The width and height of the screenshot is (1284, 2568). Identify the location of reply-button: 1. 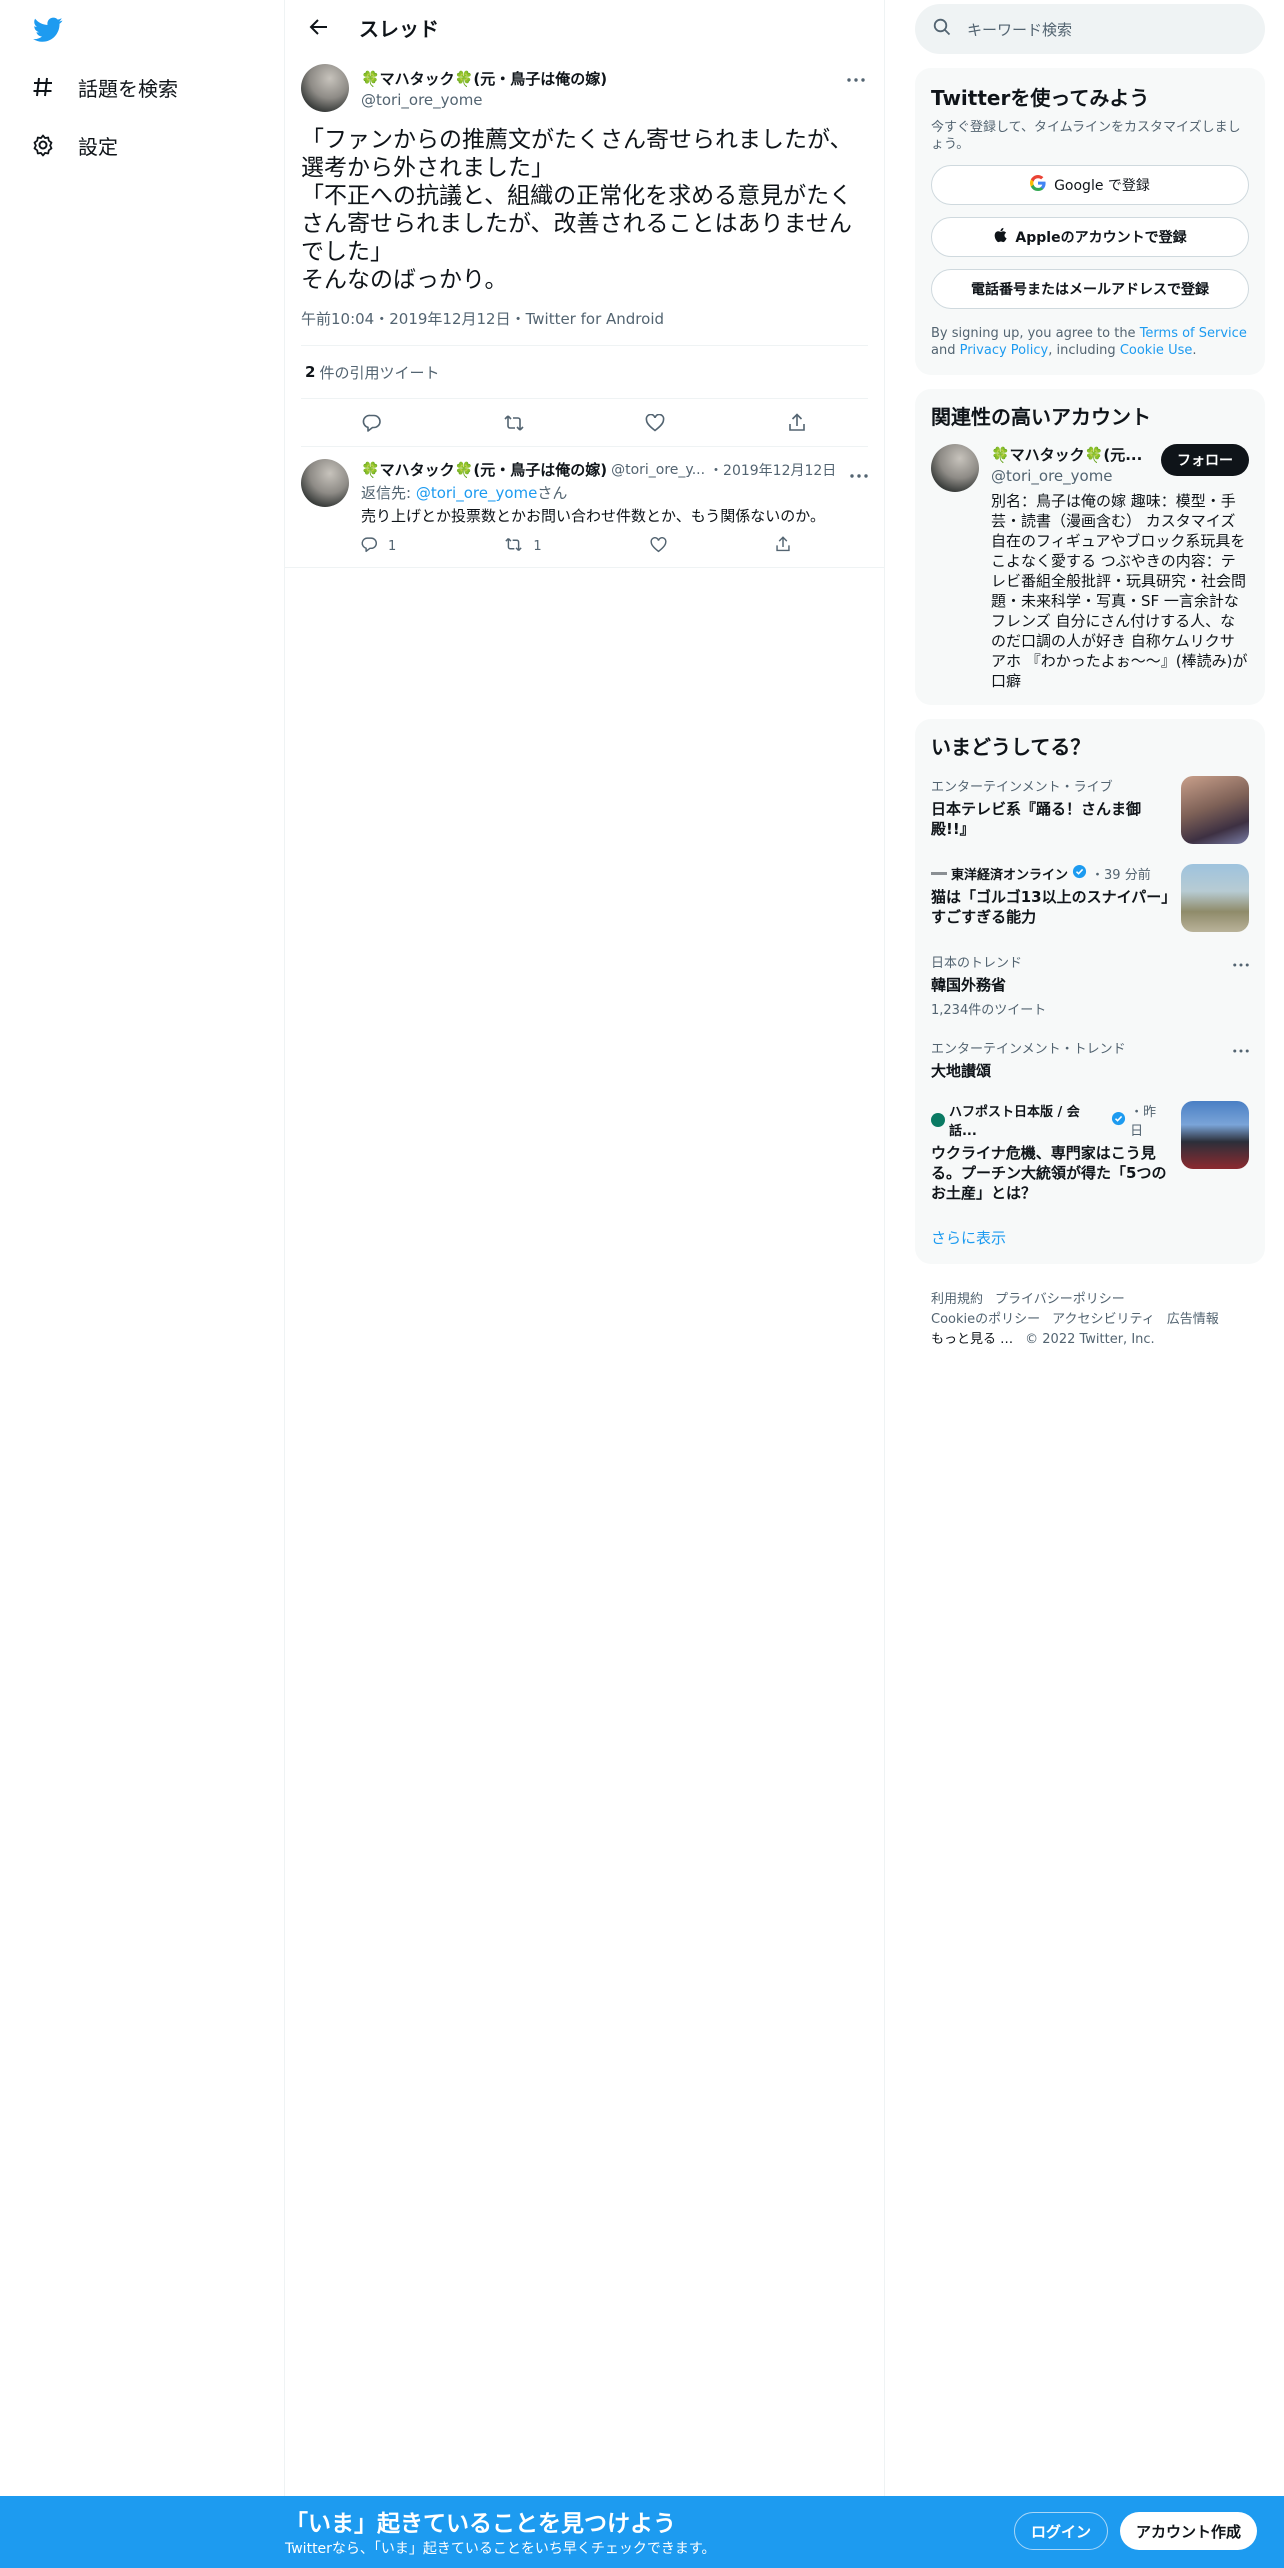
(378, 546).